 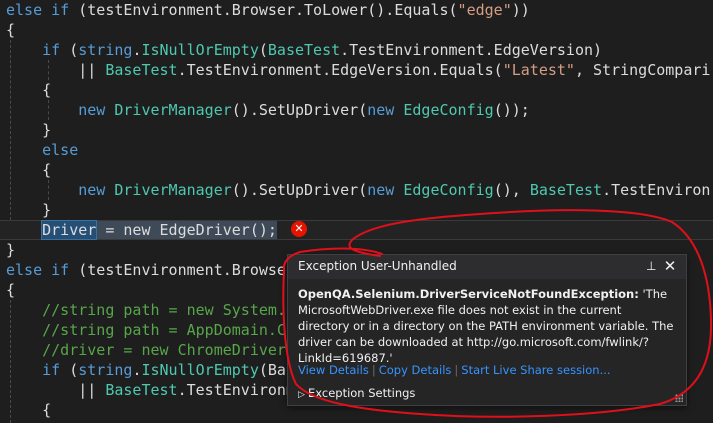 What do you see at coordinates (487, 267) in the screenshot?
I see `popup-header: Exception User-Unhandled ⊥ ✕` at bounding box center [487, 267].